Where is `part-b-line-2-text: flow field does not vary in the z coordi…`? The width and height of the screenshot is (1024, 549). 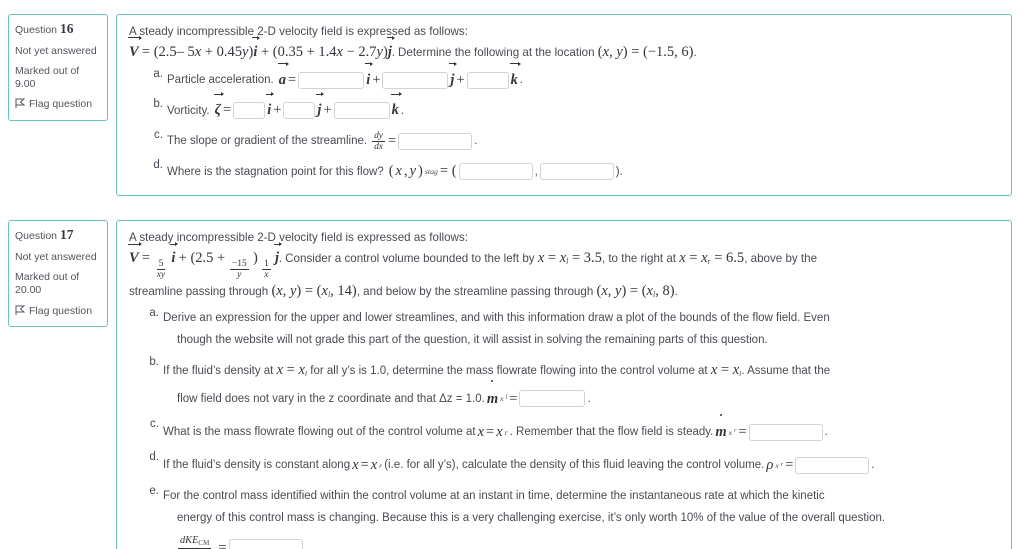
part-b-line-2-text: flow field does not vary in the z coordi… is located at coordinates (331, 398).